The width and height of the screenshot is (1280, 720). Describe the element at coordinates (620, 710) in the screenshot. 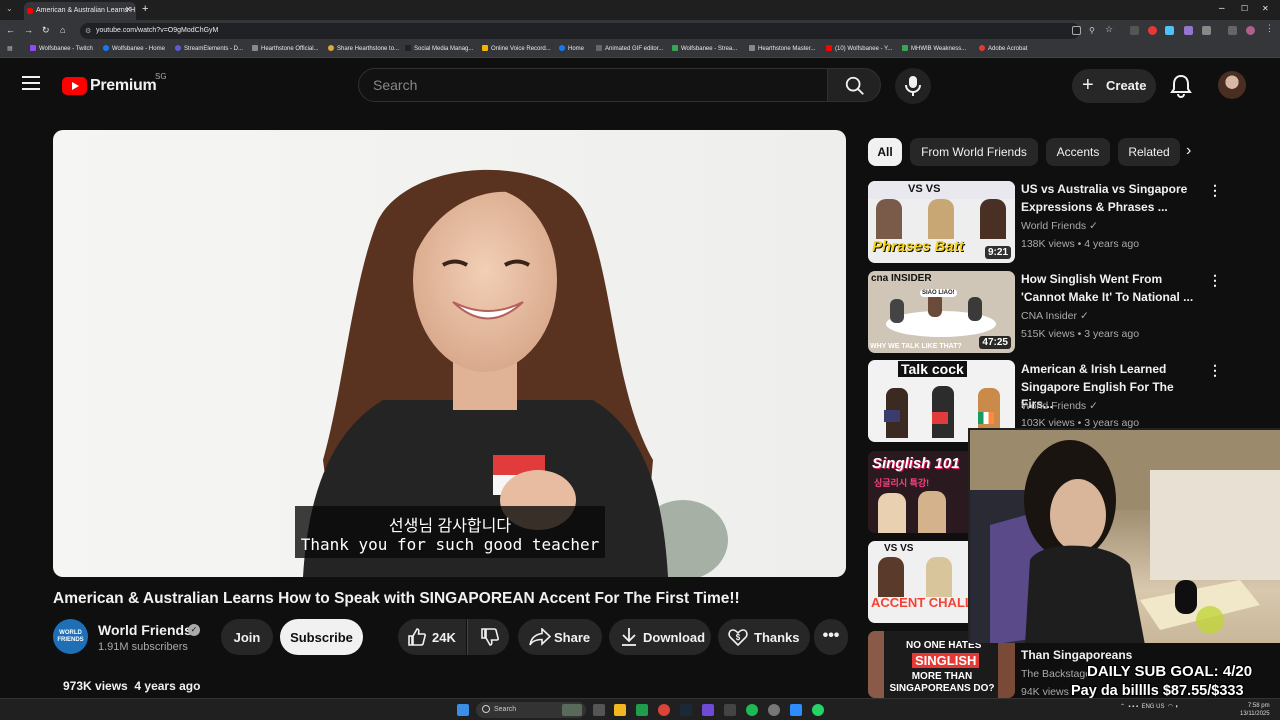

I see `file-explorer-icon` at that location.